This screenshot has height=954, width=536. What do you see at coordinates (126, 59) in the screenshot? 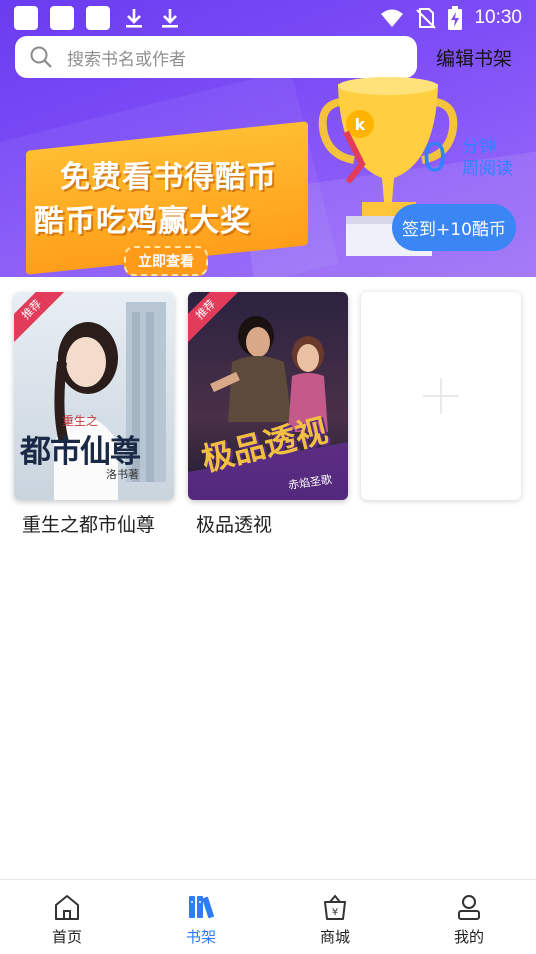
I see `search-placeholder: 搜索书名或作者` at bounding box center [126, 59].